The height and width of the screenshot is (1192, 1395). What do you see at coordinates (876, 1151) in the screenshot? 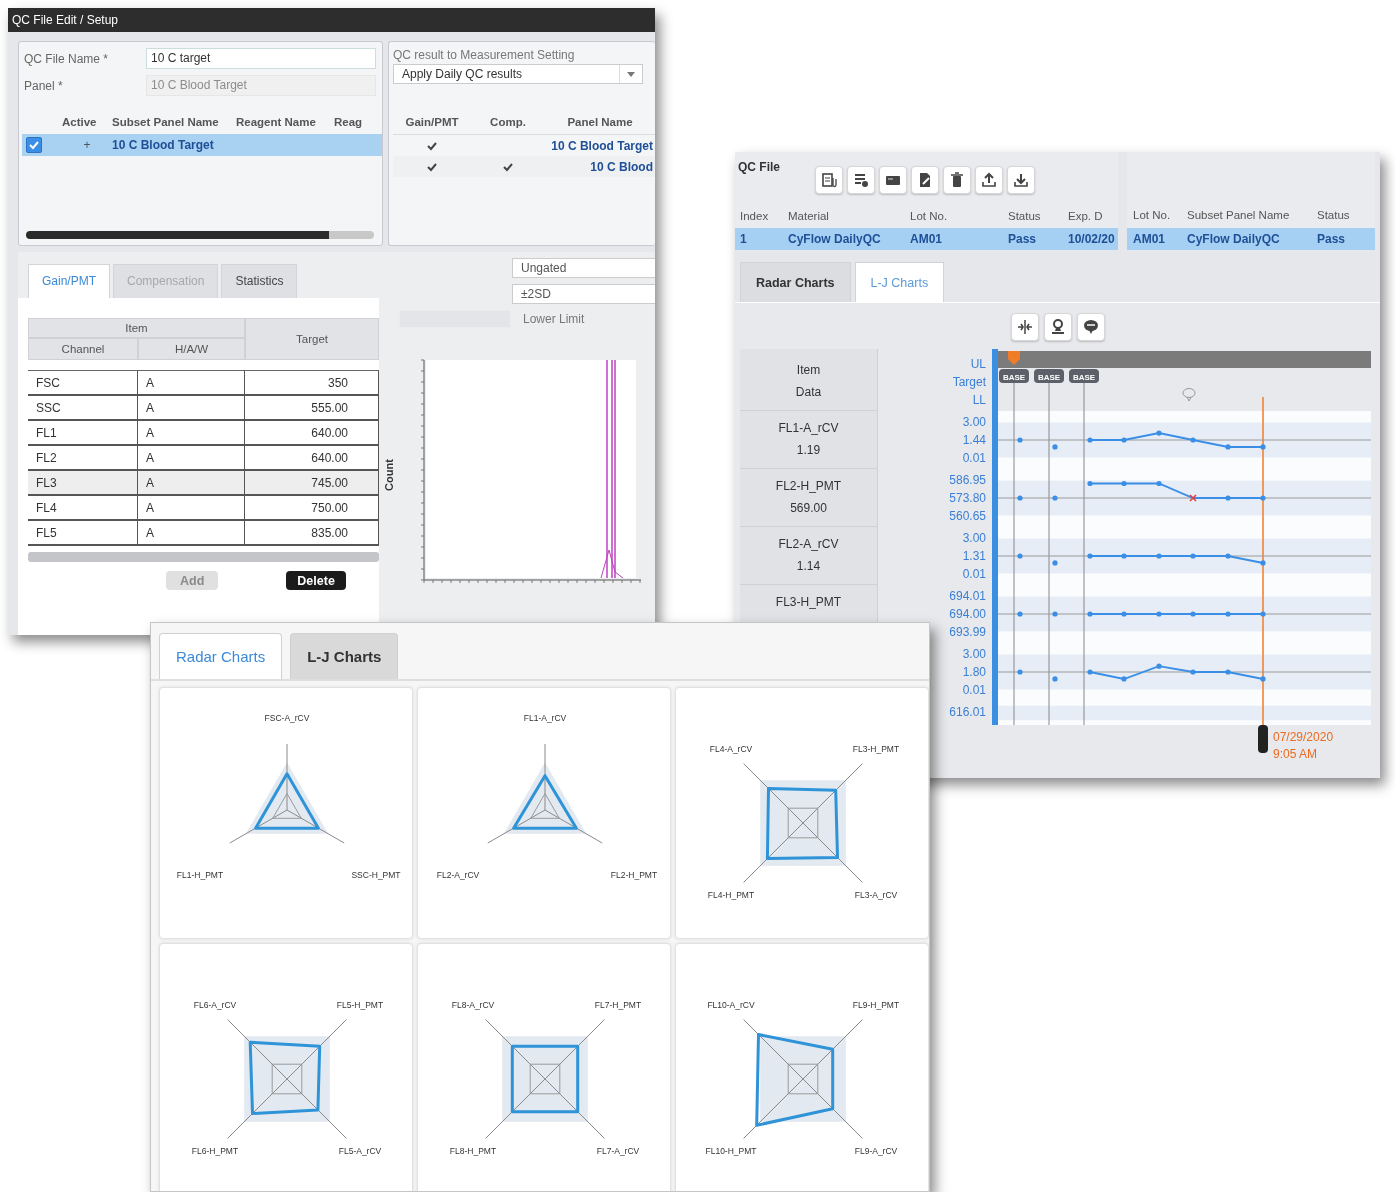
I see `axis-label: FL9-A_rCV` at bounding box center [876, 1151].